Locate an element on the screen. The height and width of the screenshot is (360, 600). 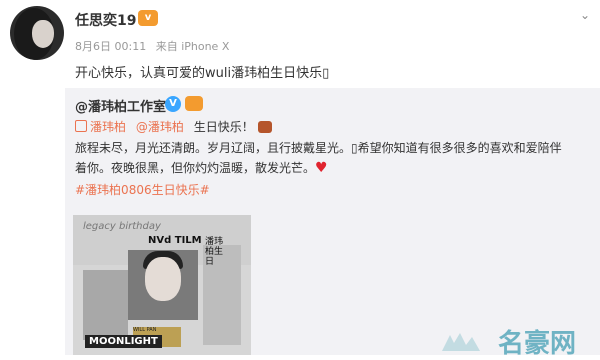
hashtag-link: #潘玮柏0806生日快乐# is located at coordinates (142, 189).